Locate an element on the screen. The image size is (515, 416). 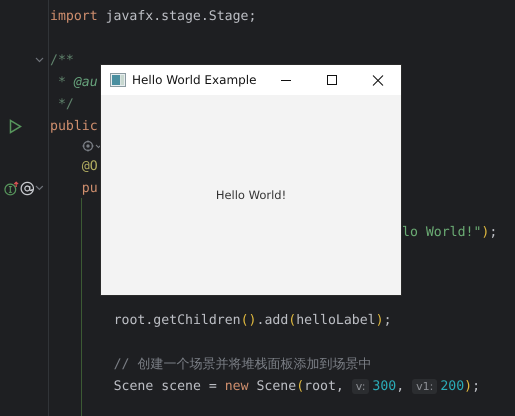
code-text: 200); is located at coordinates (460, 386).